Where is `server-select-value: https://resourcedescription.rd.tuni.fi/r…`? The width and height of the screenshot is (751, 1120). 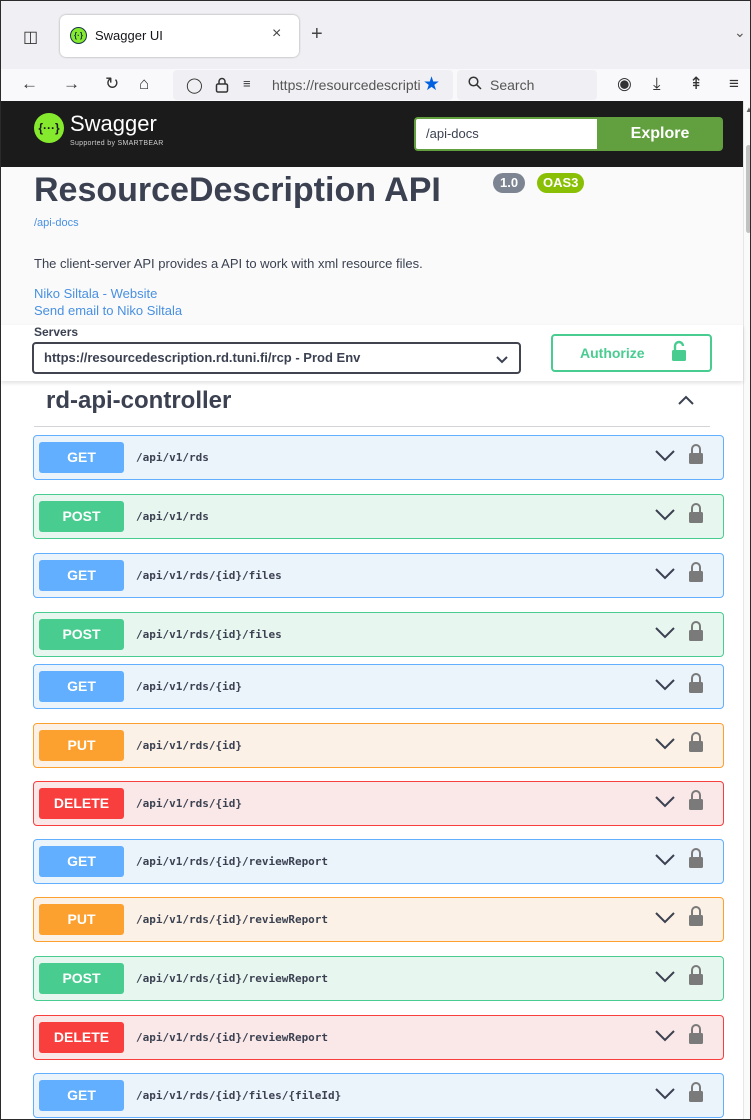 server-select-value: https://resourcedescription.rd.tuni.fi/r… is located at coordinates (202, 357).